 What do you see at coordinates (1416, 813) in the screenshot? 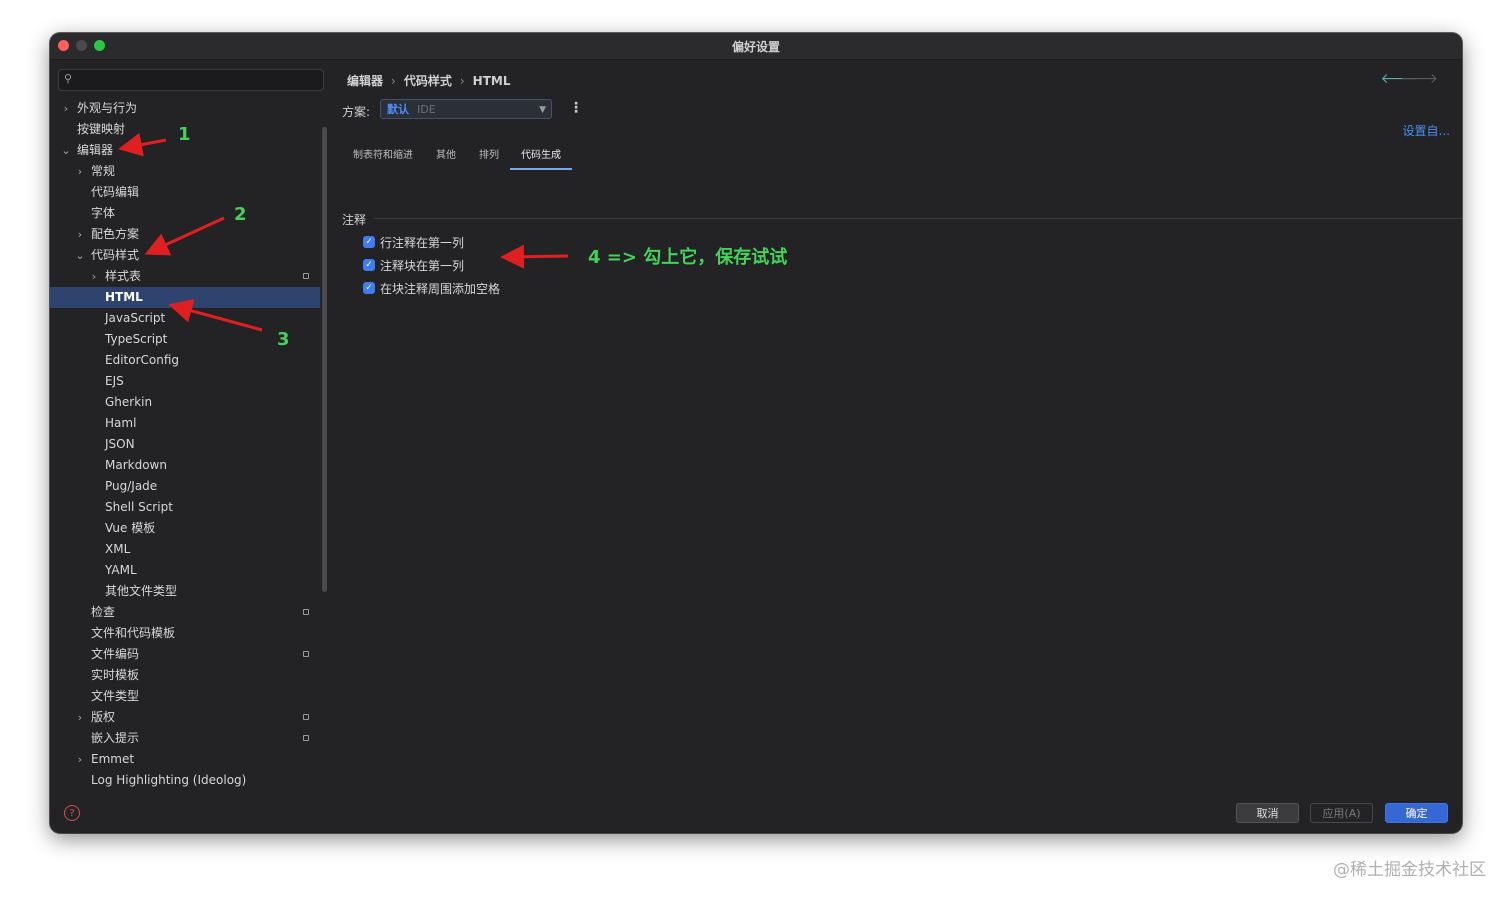
I see `ok-button: 确定` at bounding box center [1416, 813].